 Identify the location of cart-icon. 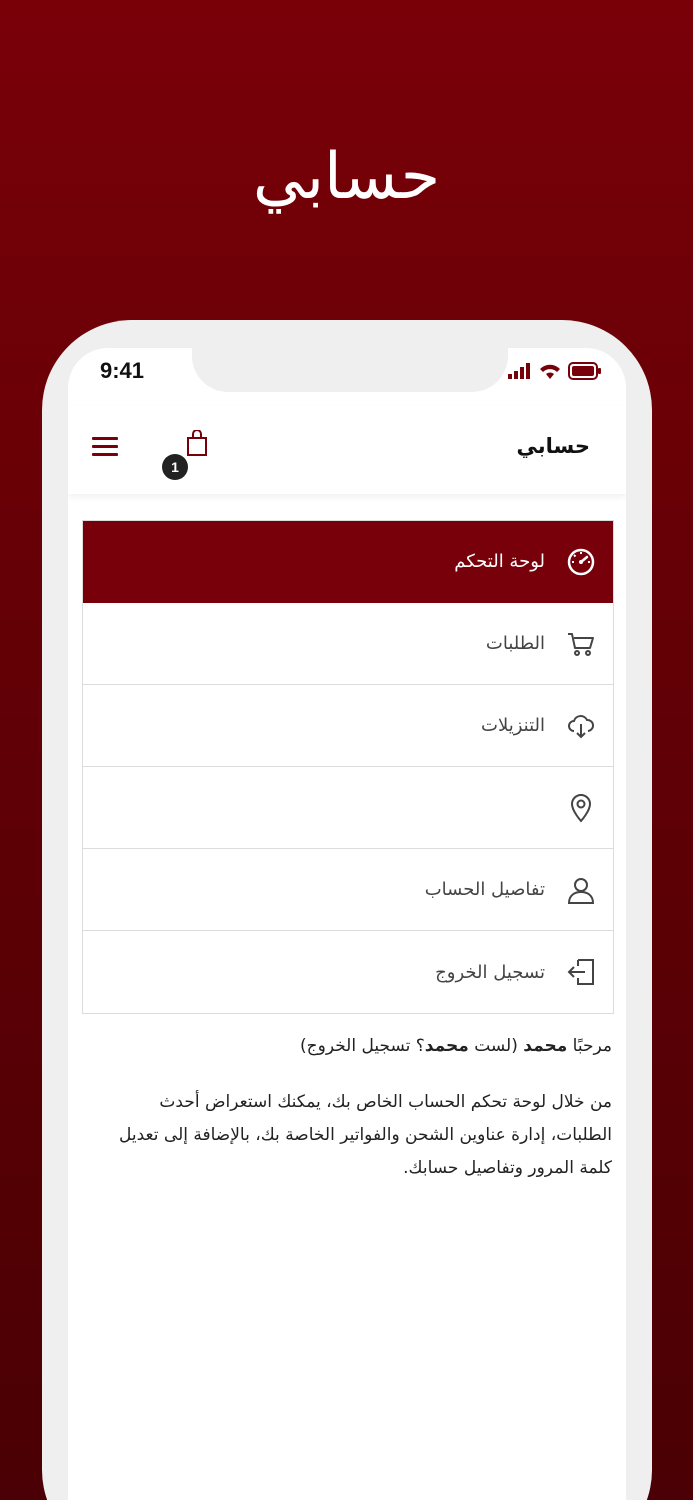
(581, 644).